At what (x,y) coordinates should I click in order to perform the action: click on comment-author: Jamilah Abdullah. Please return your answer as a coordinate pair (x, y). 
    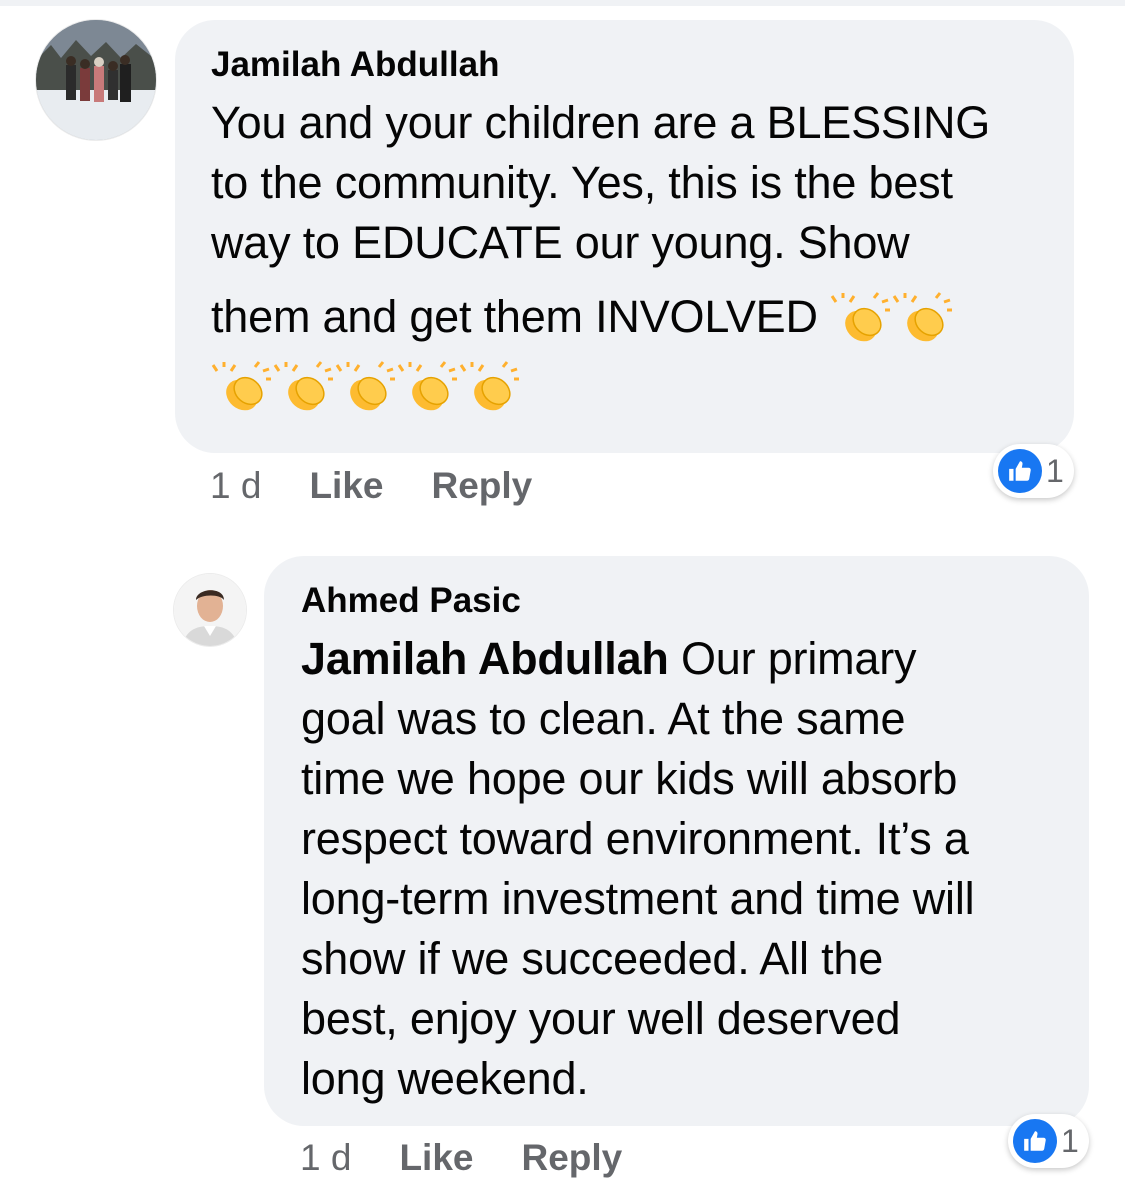
    Looking at the image, I should click on (624, 65).